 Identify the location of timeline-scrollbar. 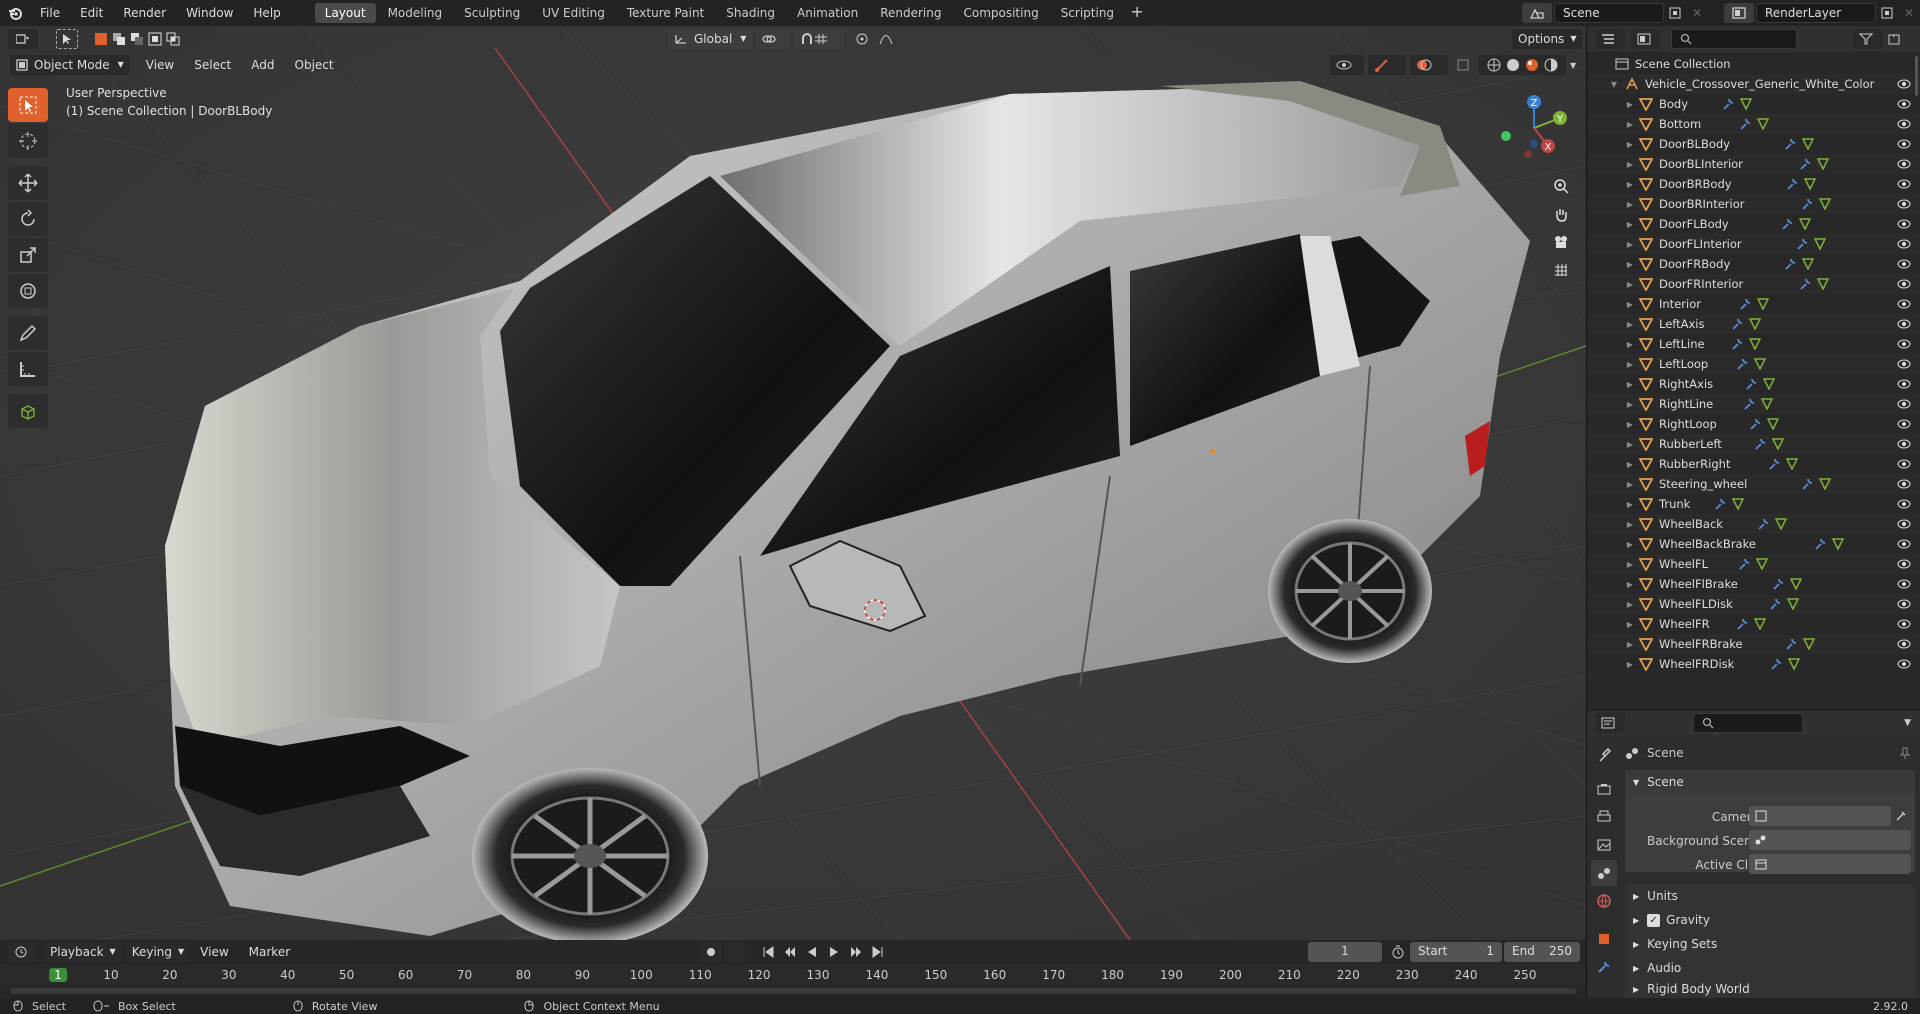
(793, 991).